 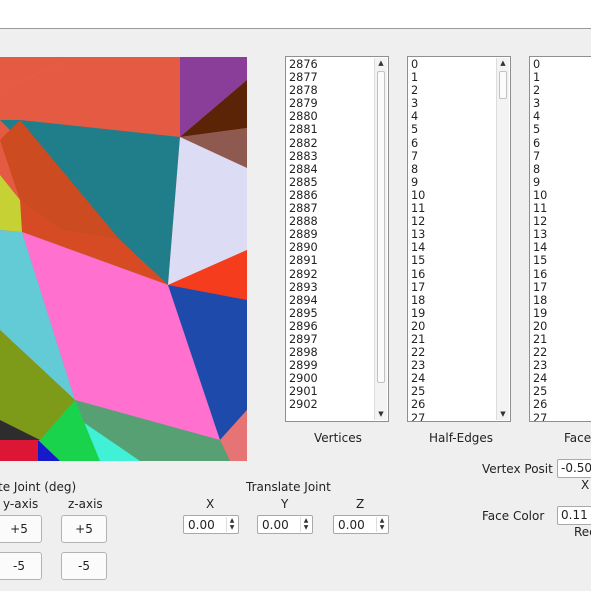 What do you see at coordinates (303, 195) in the screenshot?
I see `list-item: 2886` at bounding box center [303, 195].